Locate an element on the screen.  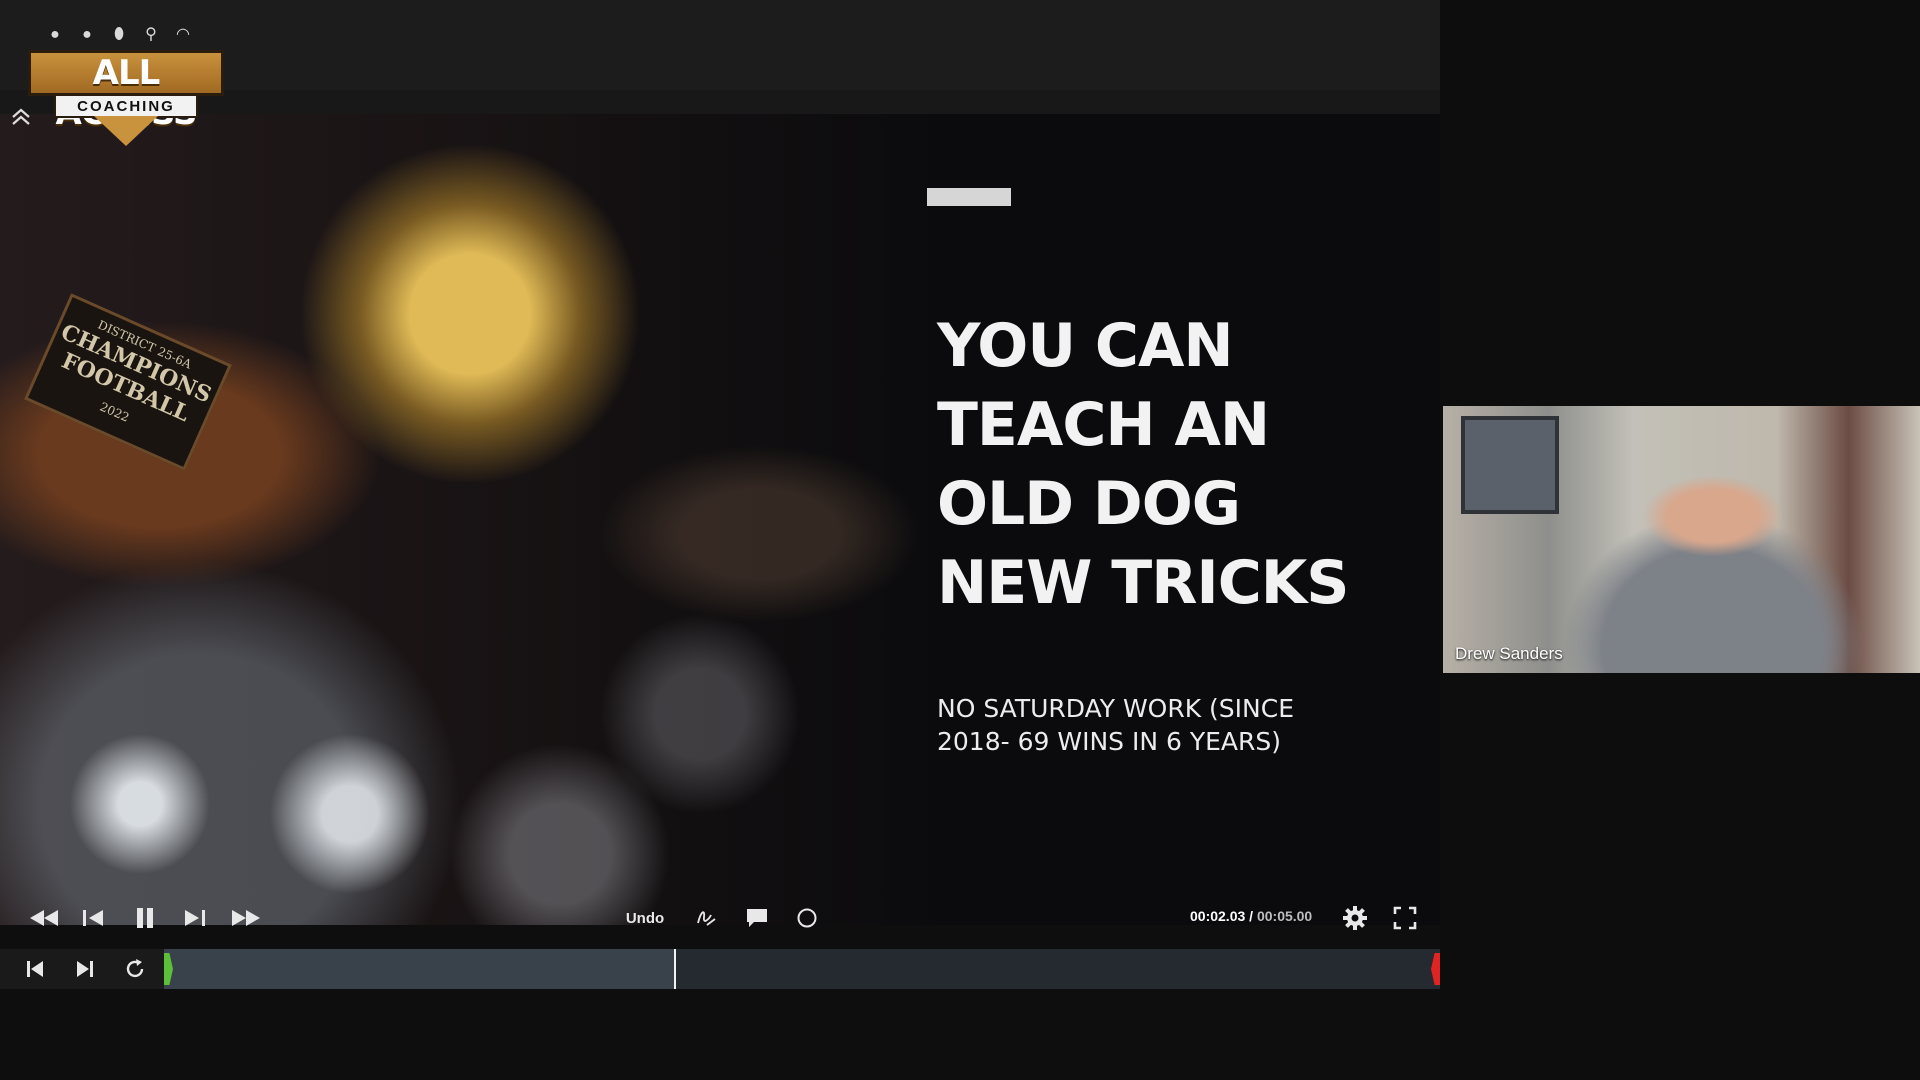
fullscreen-icon is located at coordinates (1405, 918).